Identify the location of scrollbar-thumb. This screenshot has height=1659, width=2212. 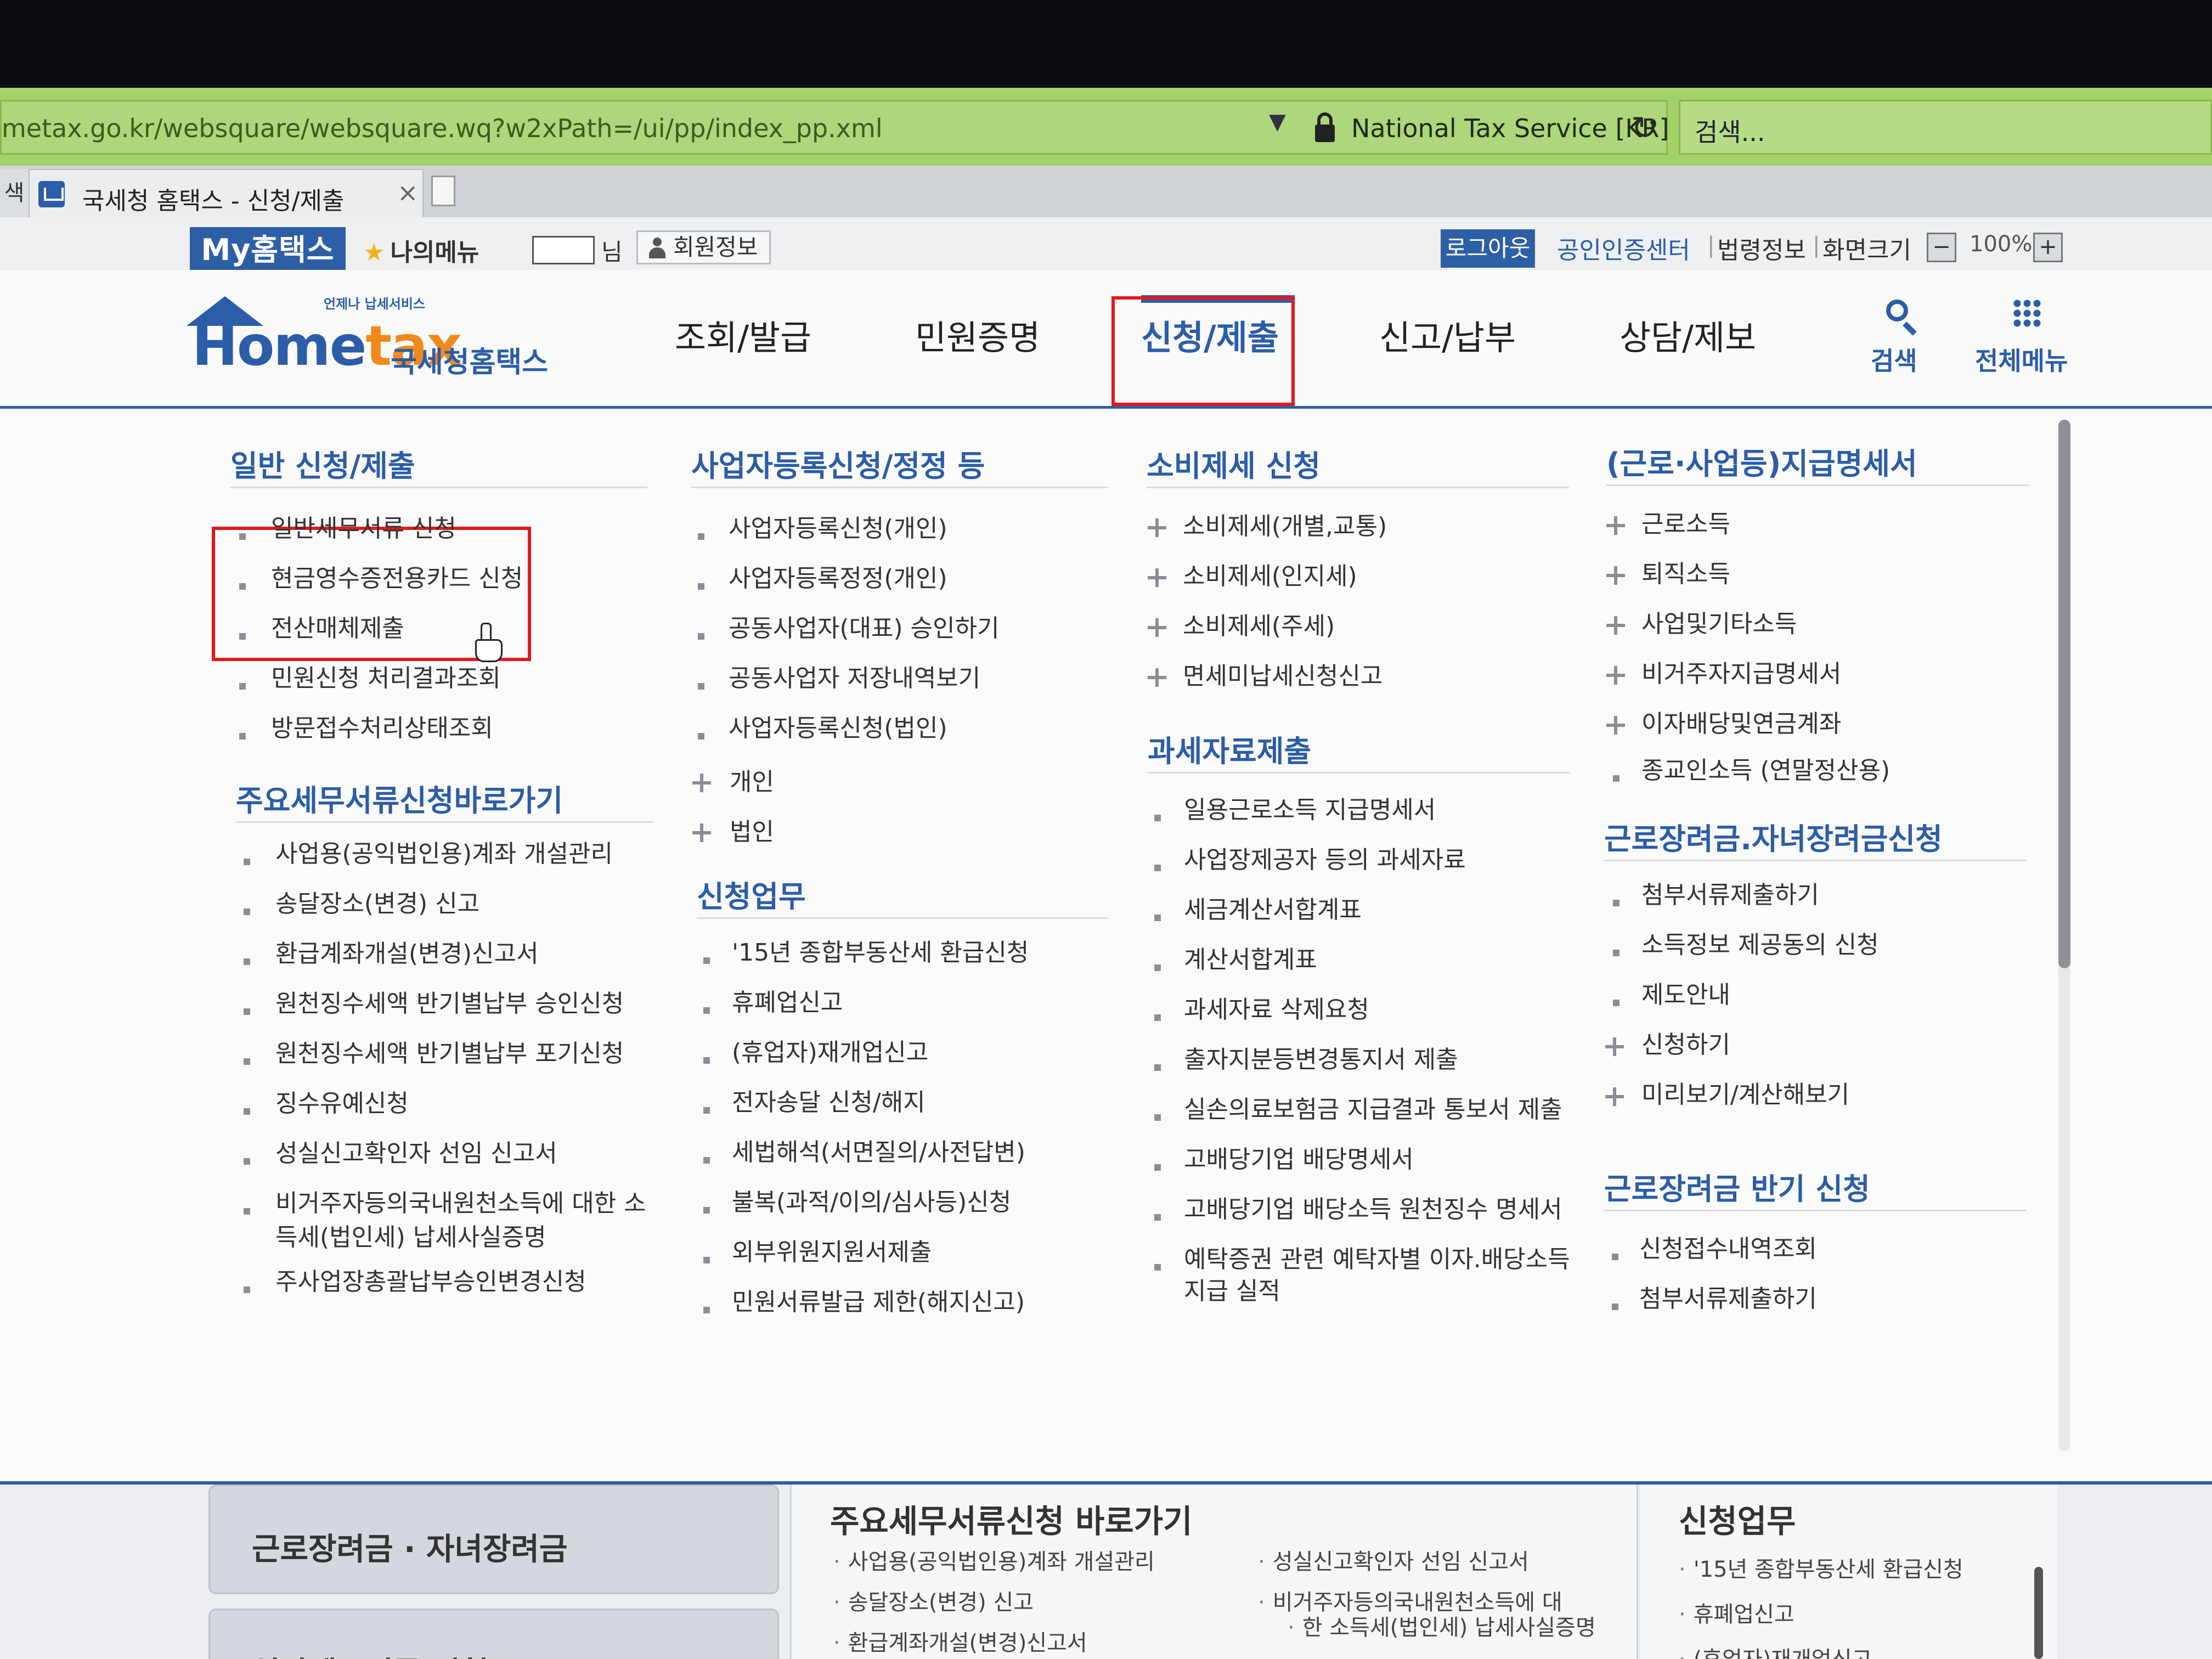
(2064, 694).